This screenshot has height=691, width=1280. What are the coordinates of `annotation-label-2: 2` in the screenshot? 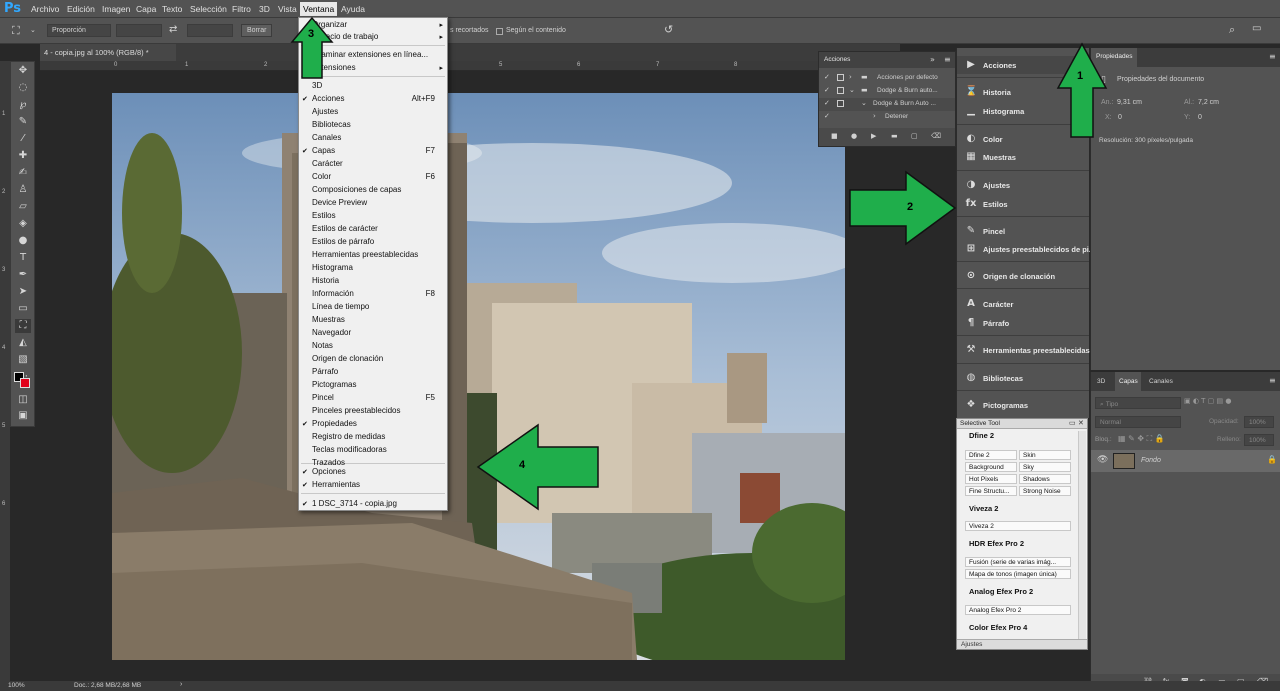 It's located at (910, 207).